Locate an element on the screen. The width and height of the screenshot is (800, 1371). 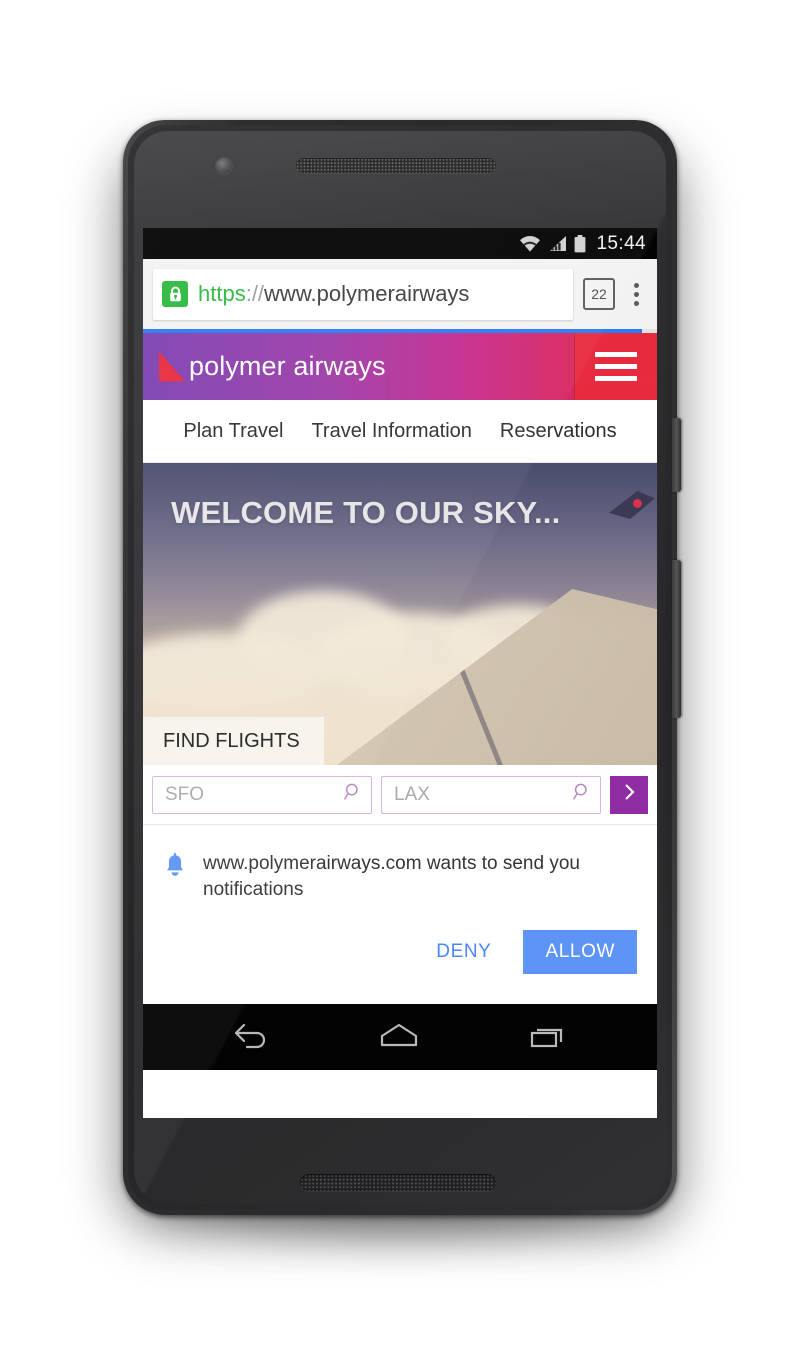
find-flights-label: FIND FLIGHTS is located at coordinates (231, 740).